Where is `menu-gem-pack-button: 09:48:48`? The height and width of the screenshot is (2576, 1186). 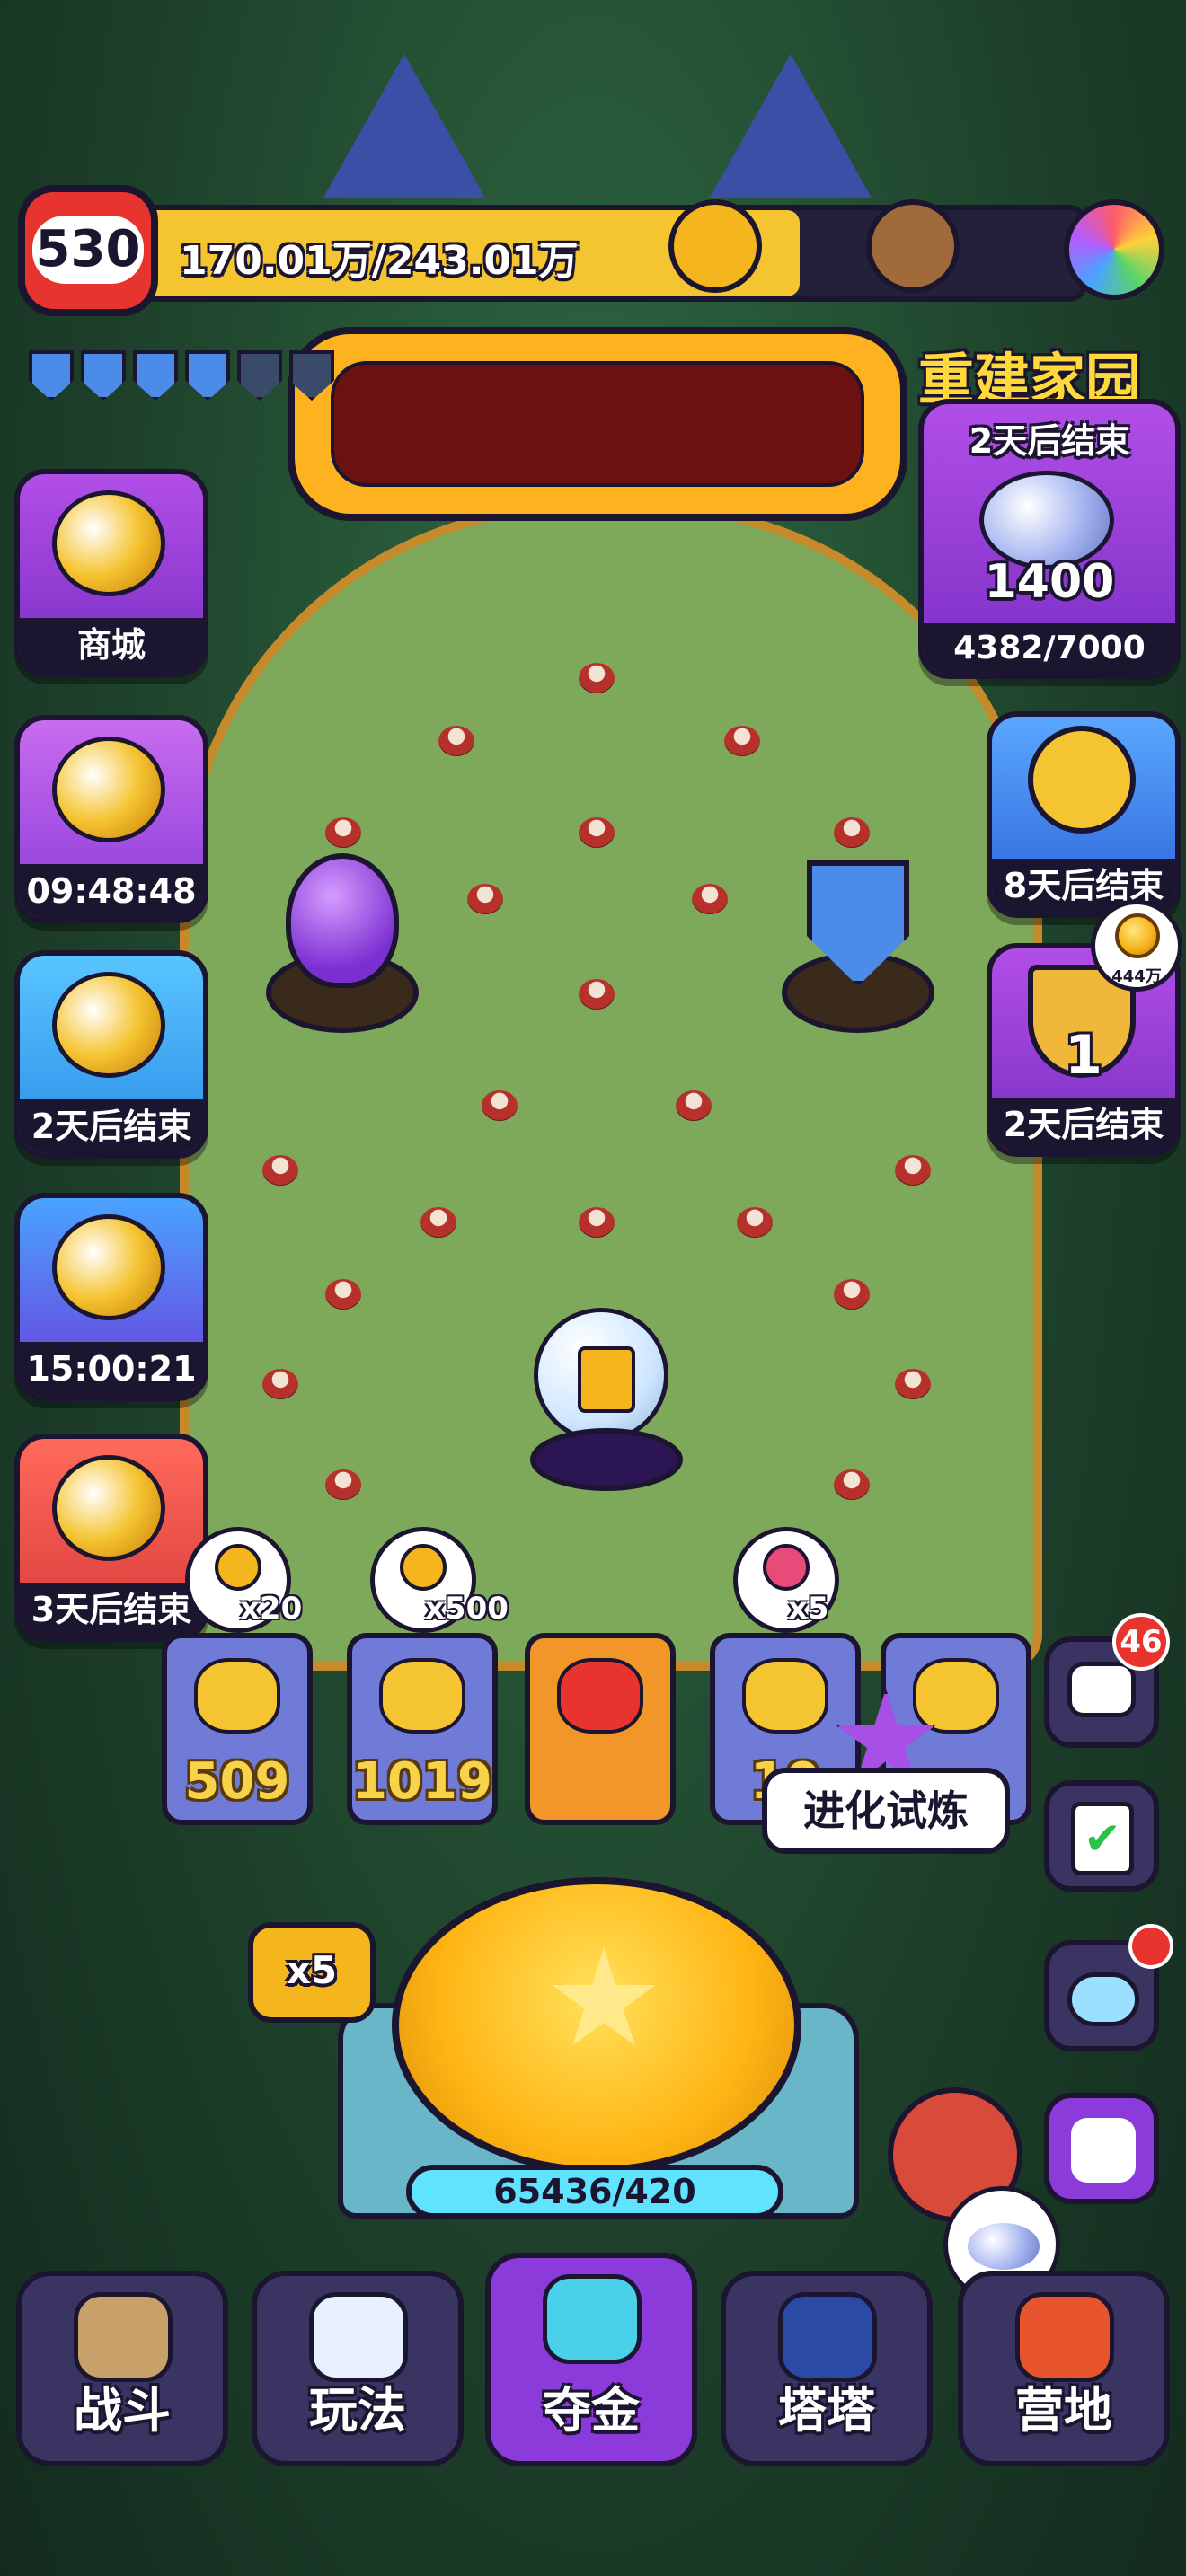
menu-gem-pack-button: 09:48:48 is located at coordinates (111, 819).